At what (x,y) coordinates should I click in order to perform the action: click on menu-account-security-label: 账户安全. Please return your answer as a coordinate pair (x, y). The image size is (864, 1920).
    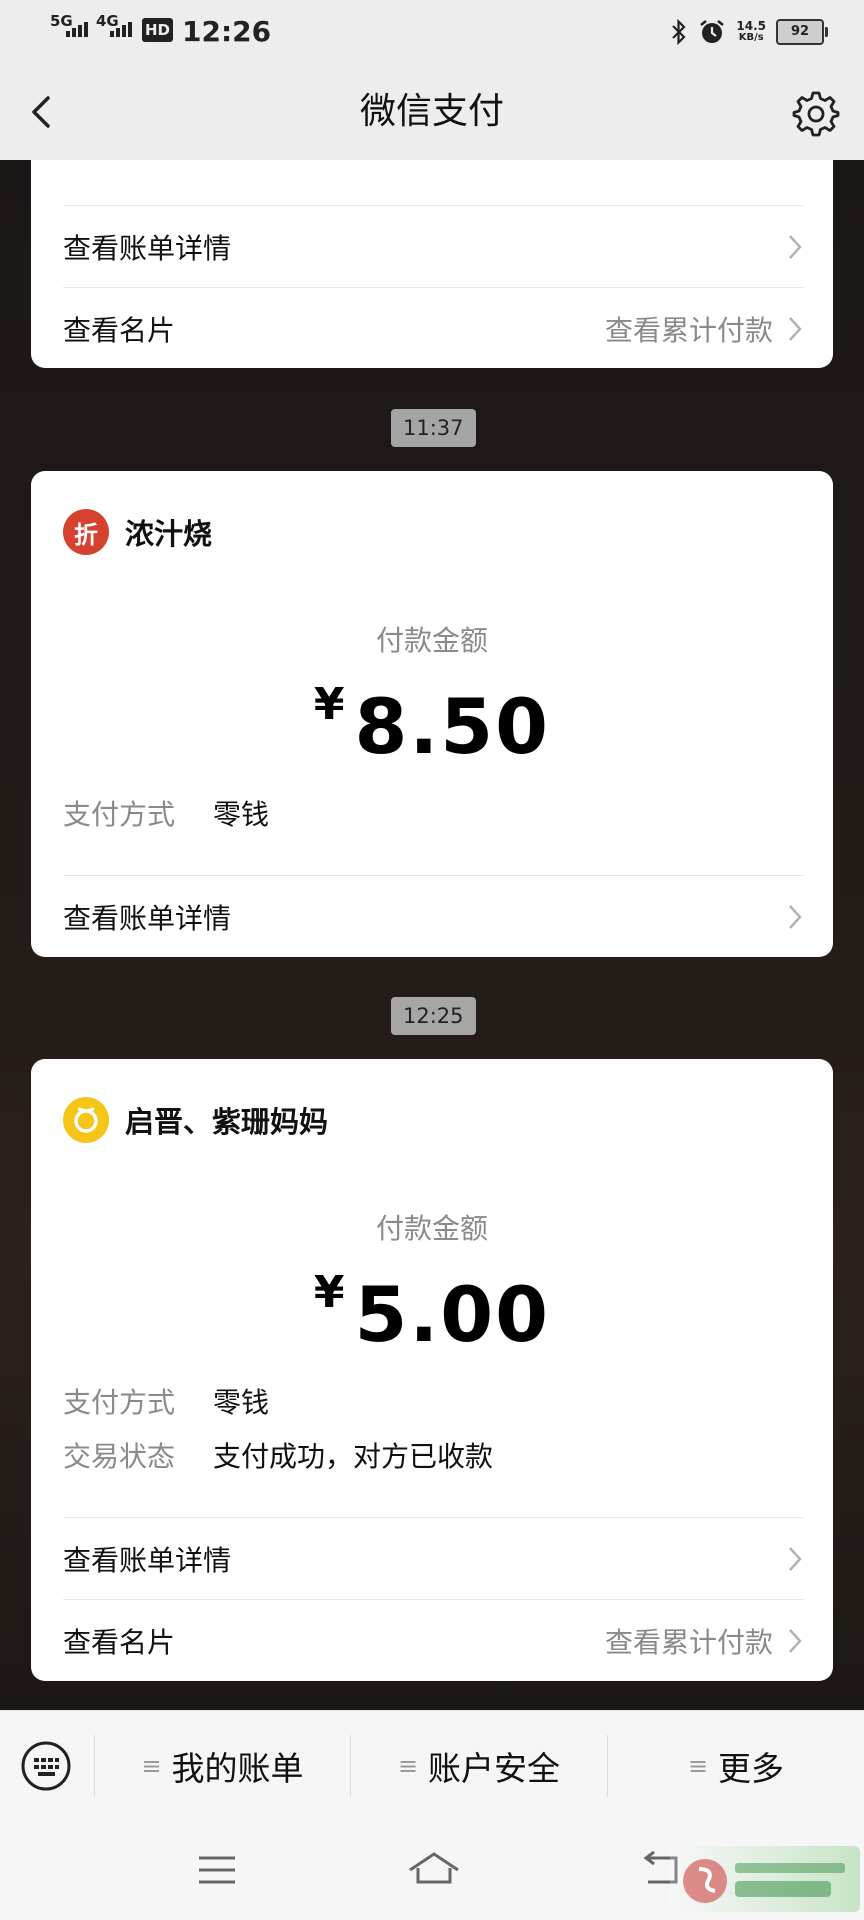
    Looking at the image, I should click on (494, 1768).